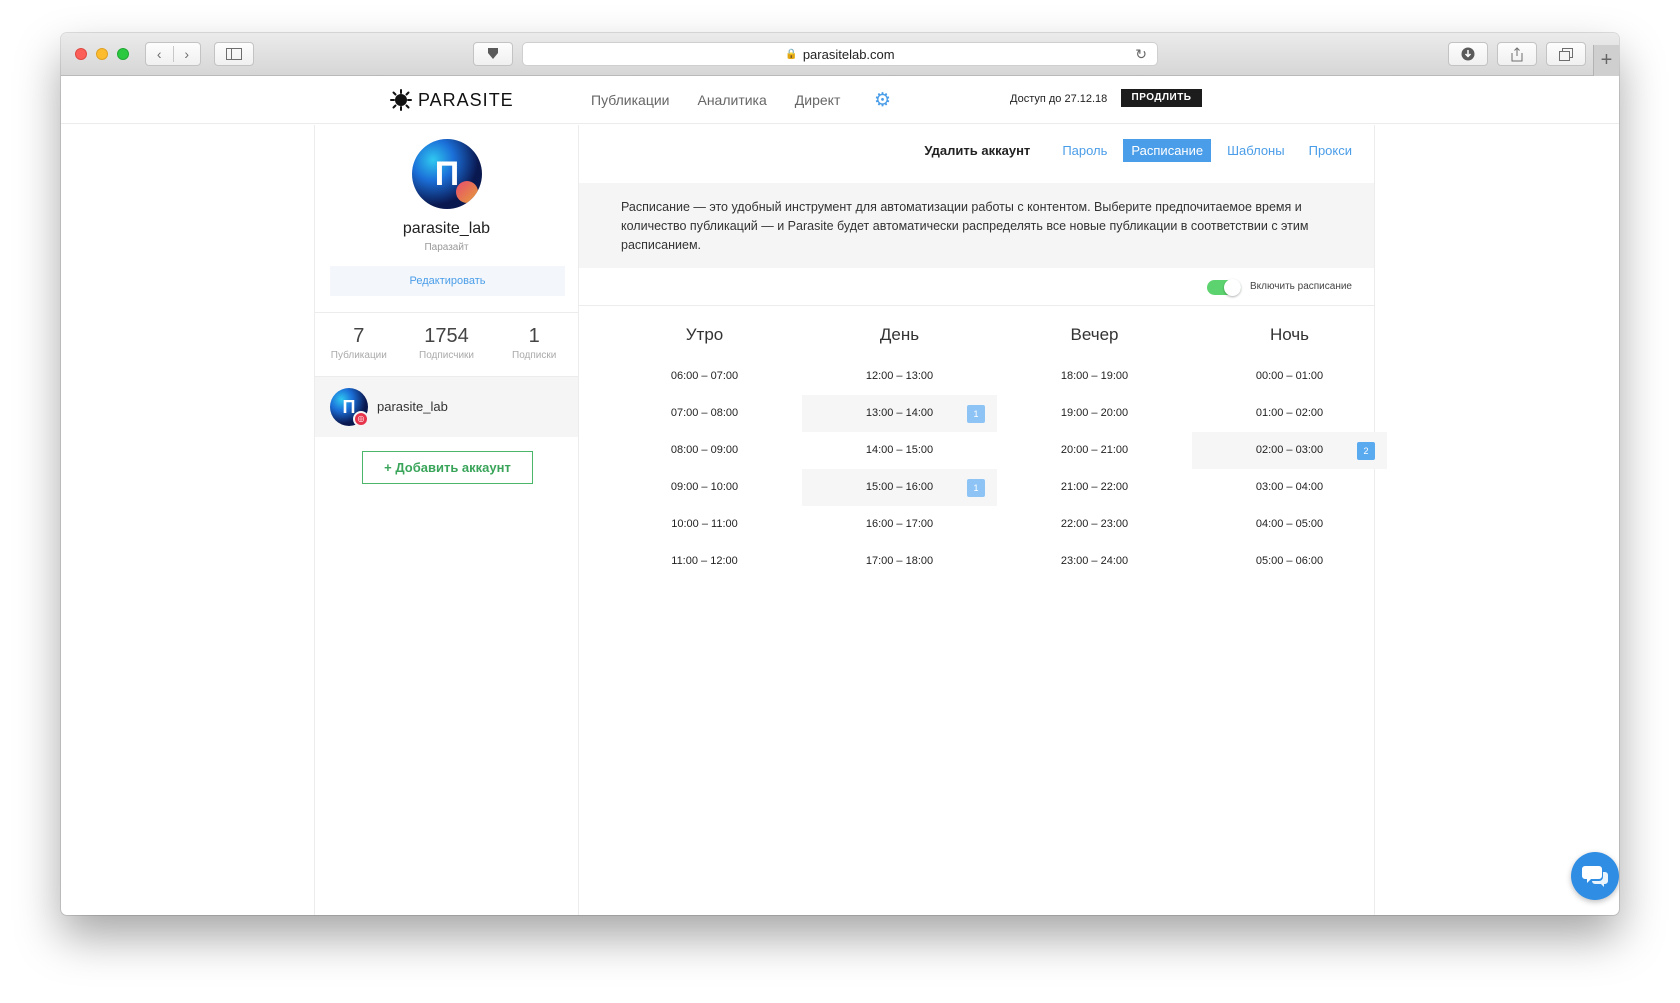 Image resolution: width=1680 pixels, height=1003 pixels. I want to click on schedule-slot: 11:00 – 12:00, so click(704, 561).